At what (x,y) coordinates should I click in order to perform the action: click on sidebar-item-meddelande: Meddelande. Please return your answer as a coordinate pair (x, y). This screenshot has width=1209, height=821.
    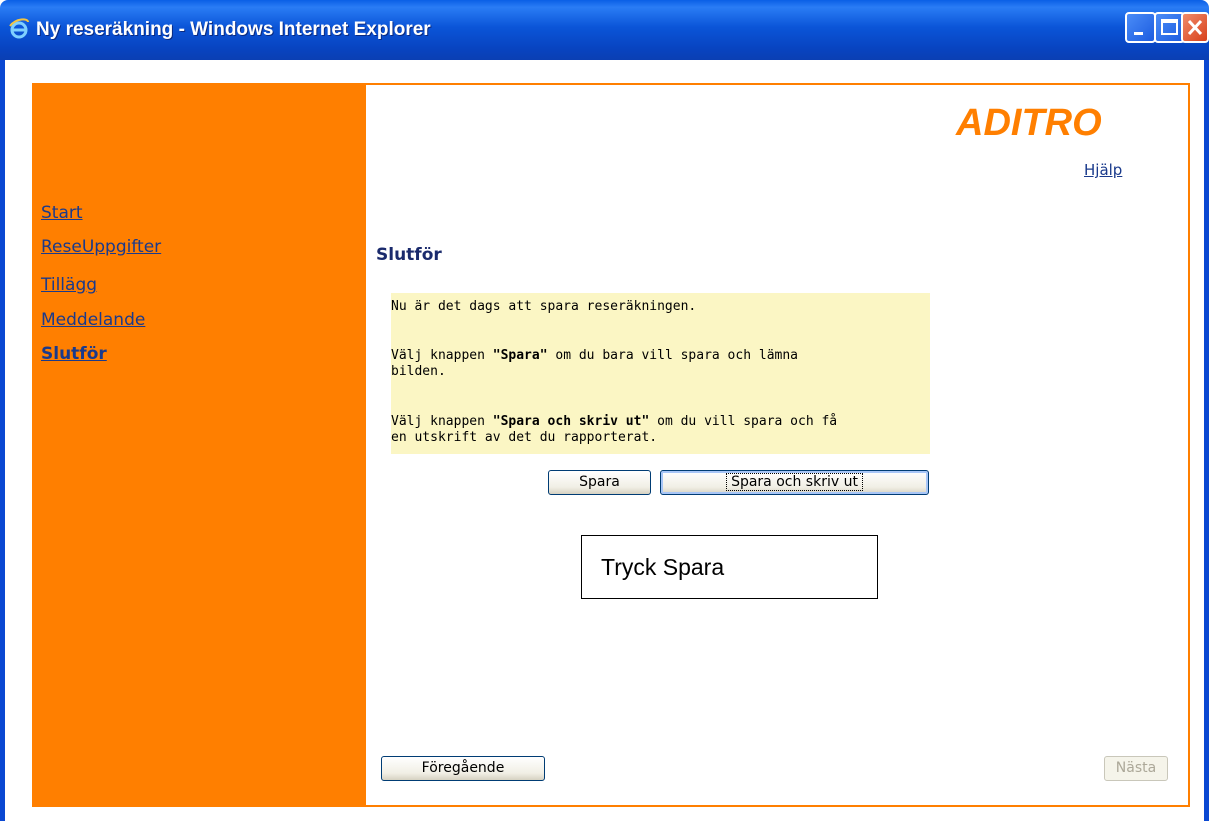
    Looking at the image, I should click on (93, 320).